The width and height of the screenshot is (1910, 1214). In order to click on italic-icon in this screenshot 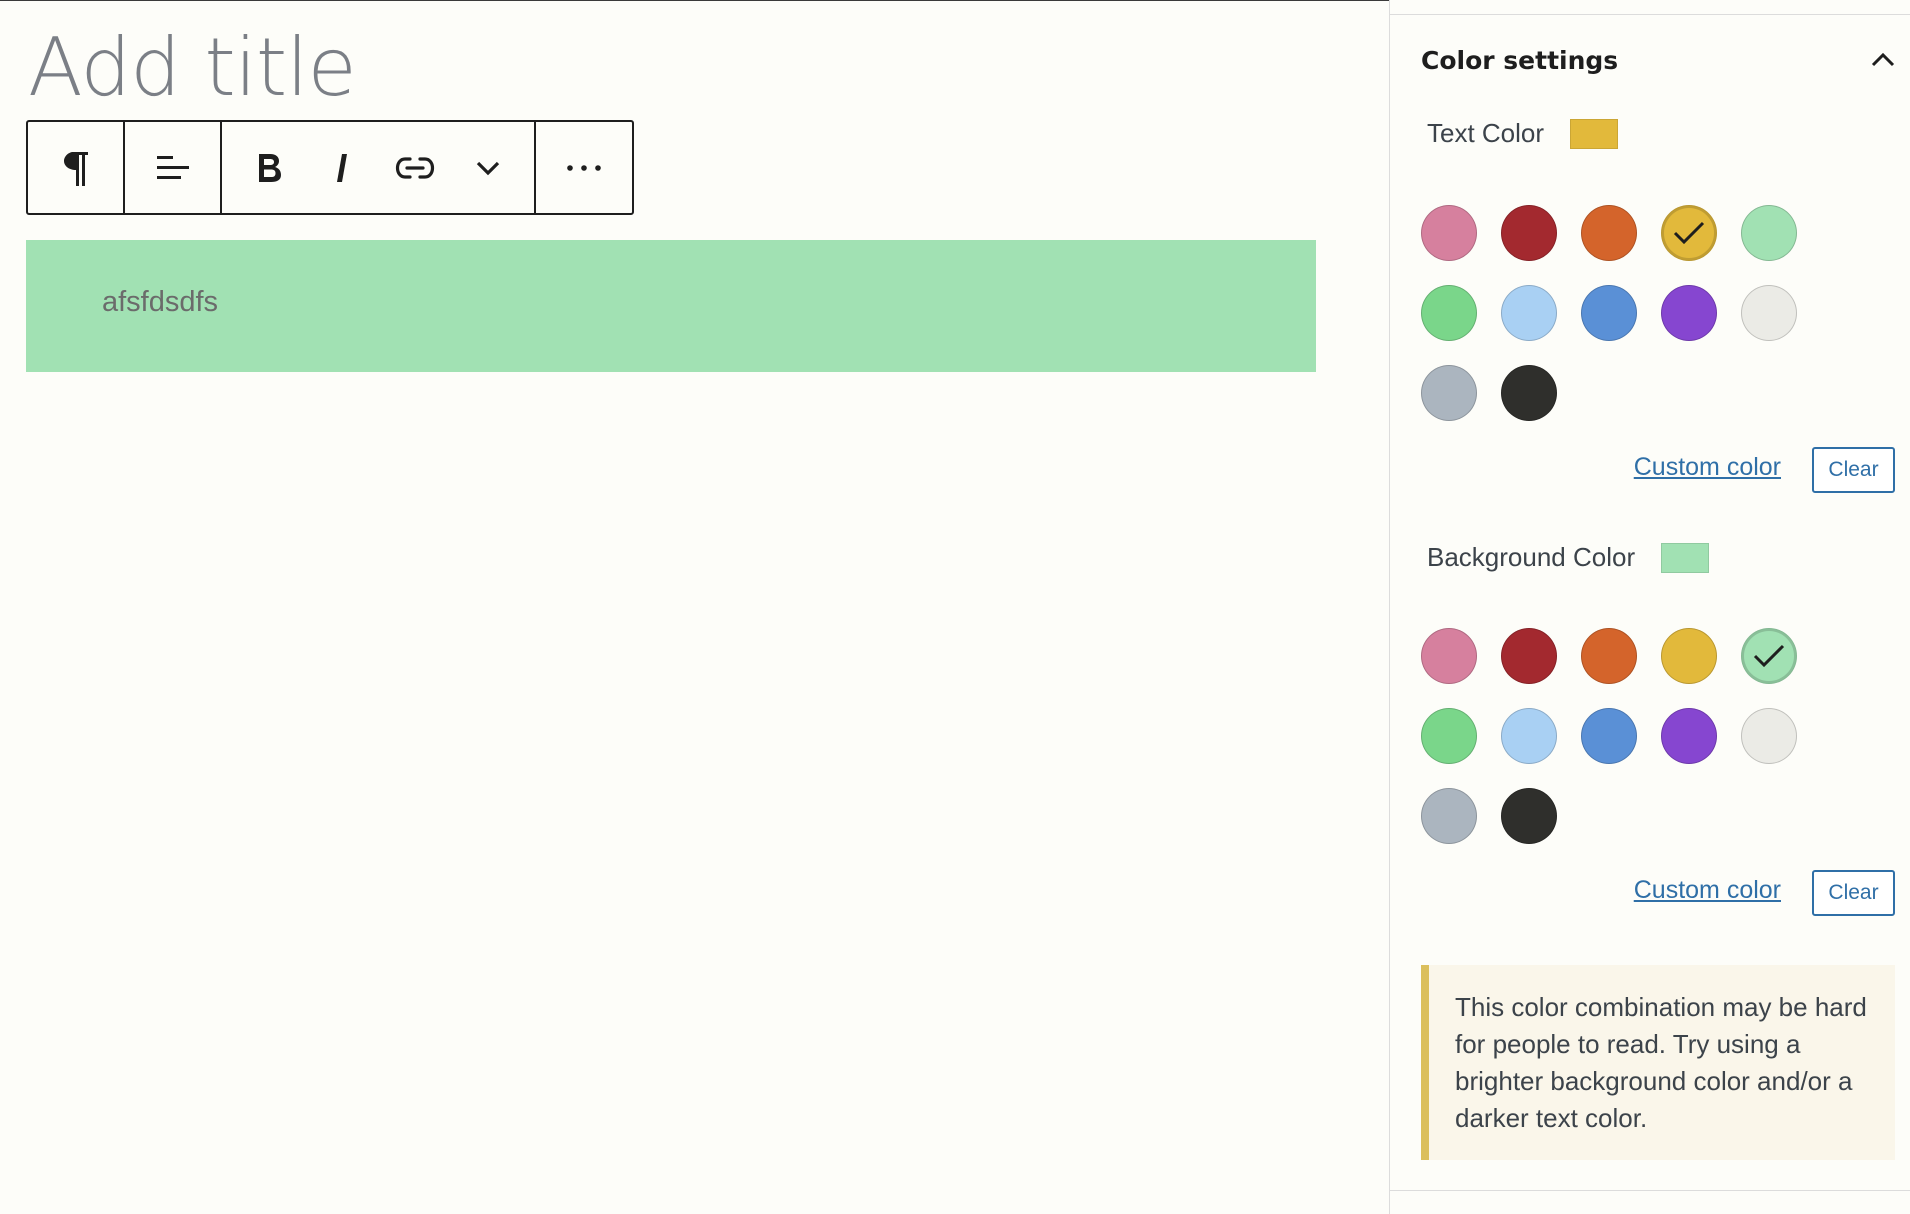, I will do `click(341, 167)`.